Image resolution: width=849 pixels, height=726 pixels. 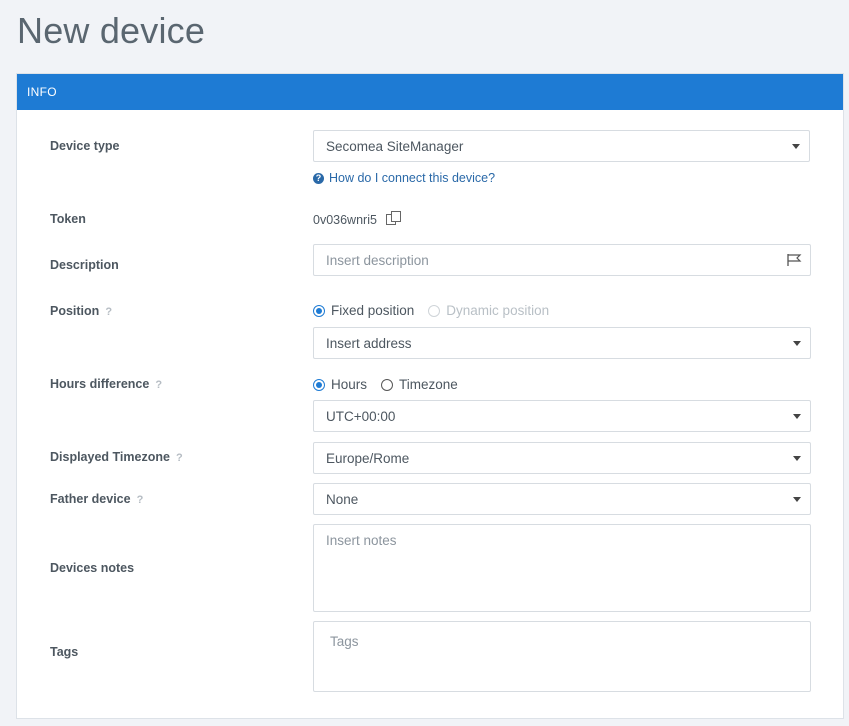 What do you see at coordinates (345, 219) in the screenshot?
I see `token-value: 0v036wnri5` at bounding box center [345, 219].